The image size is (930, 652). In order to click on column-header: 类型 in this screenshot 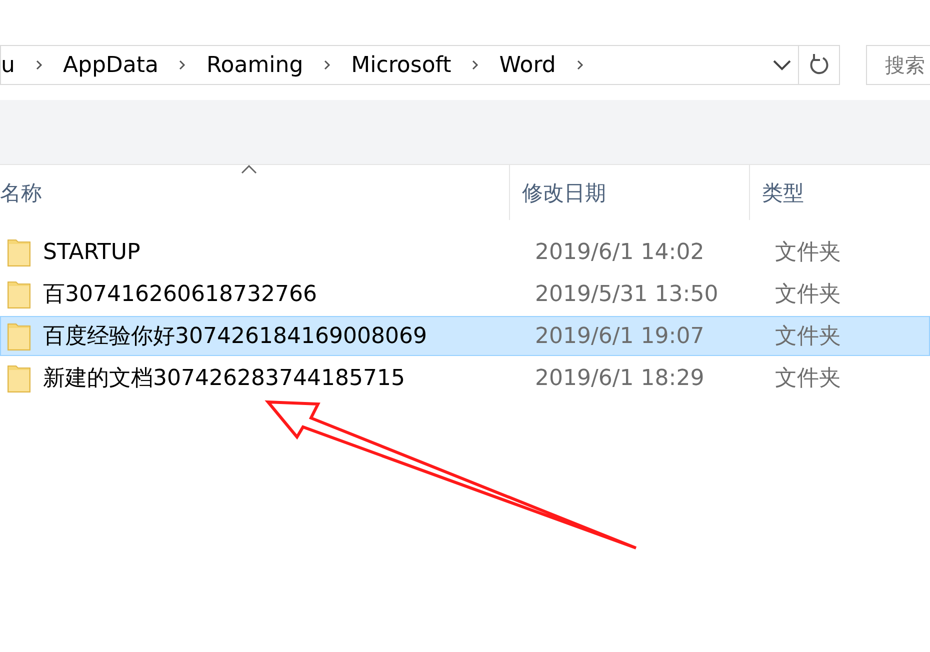, I will do `click(840, 192)`.